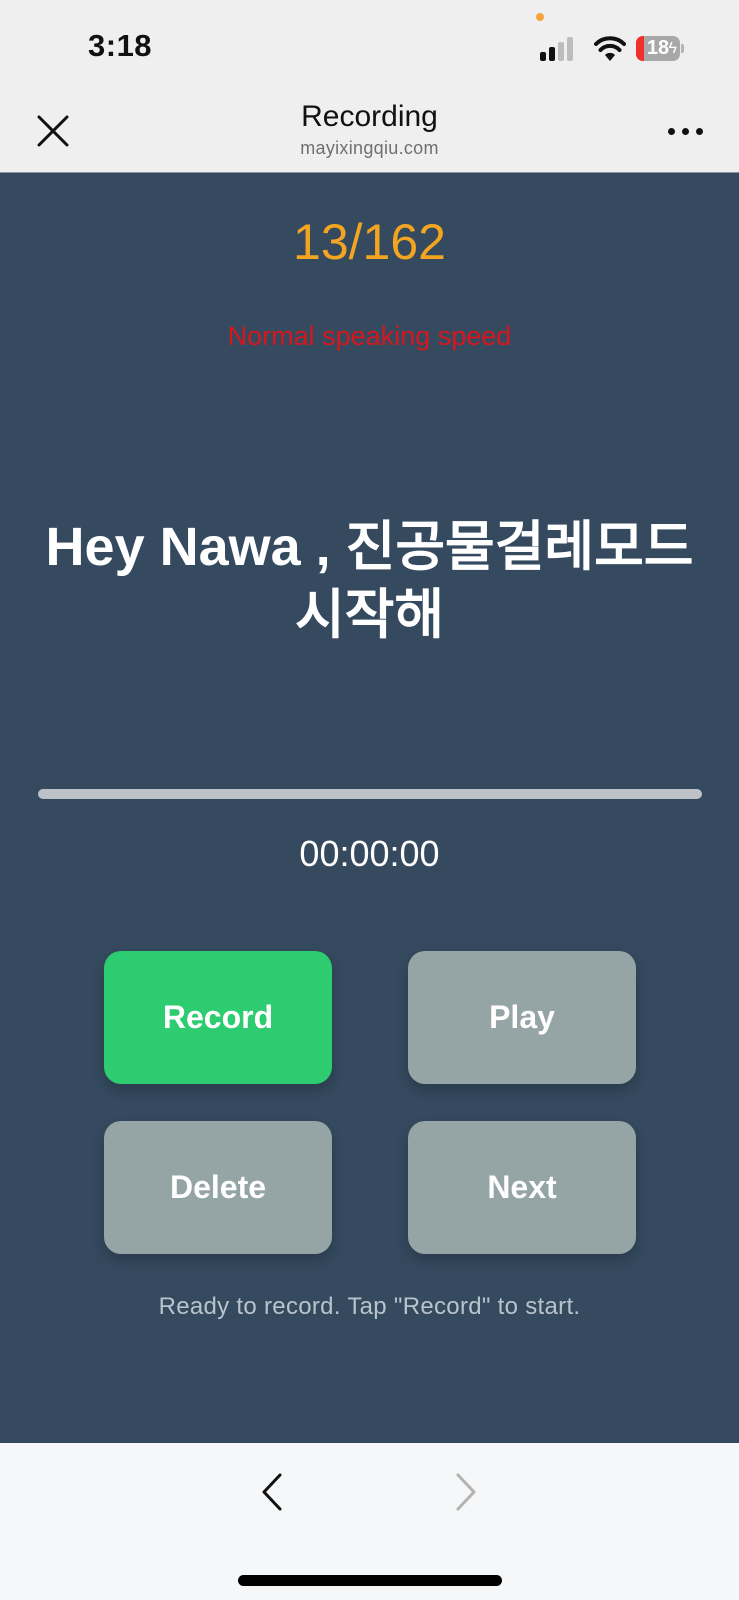 This screenshot has width=739, height=1600. I want to click on delete-button: Delete, so click(218, 1187).